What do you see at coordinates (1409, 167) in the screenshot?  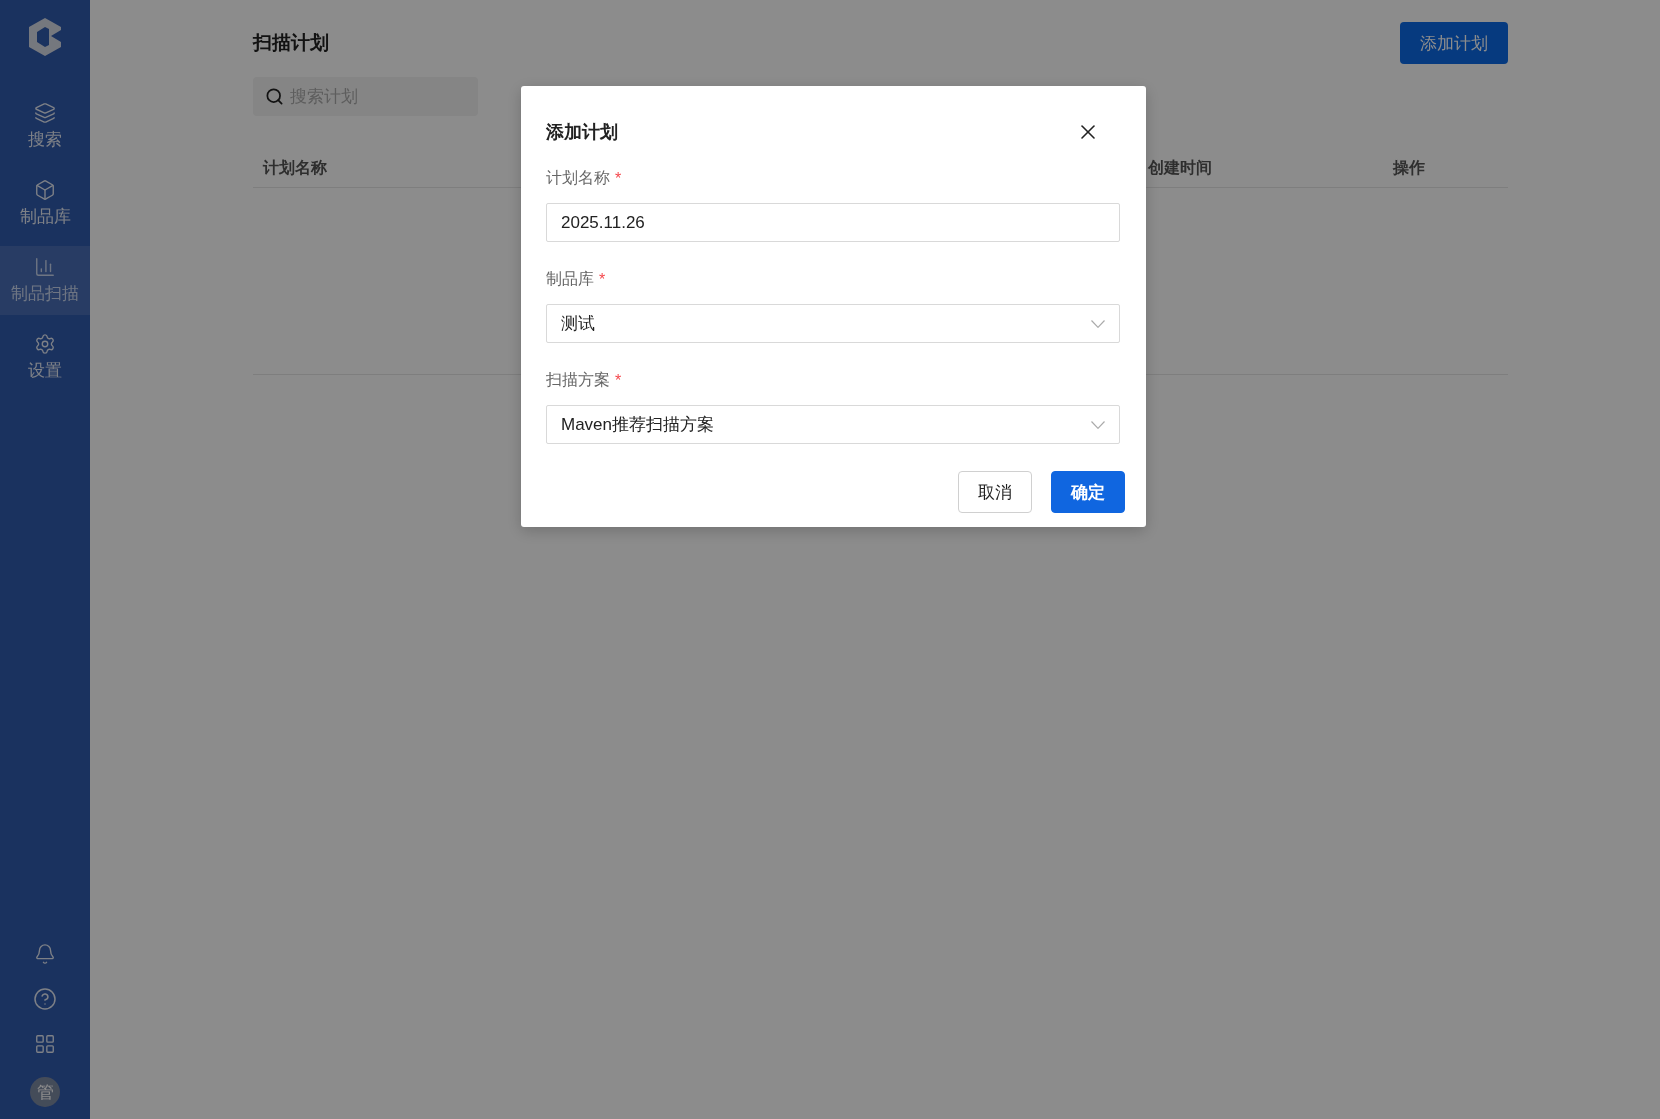 I see `column-header: 操作` at bounding box center [1409, 167].